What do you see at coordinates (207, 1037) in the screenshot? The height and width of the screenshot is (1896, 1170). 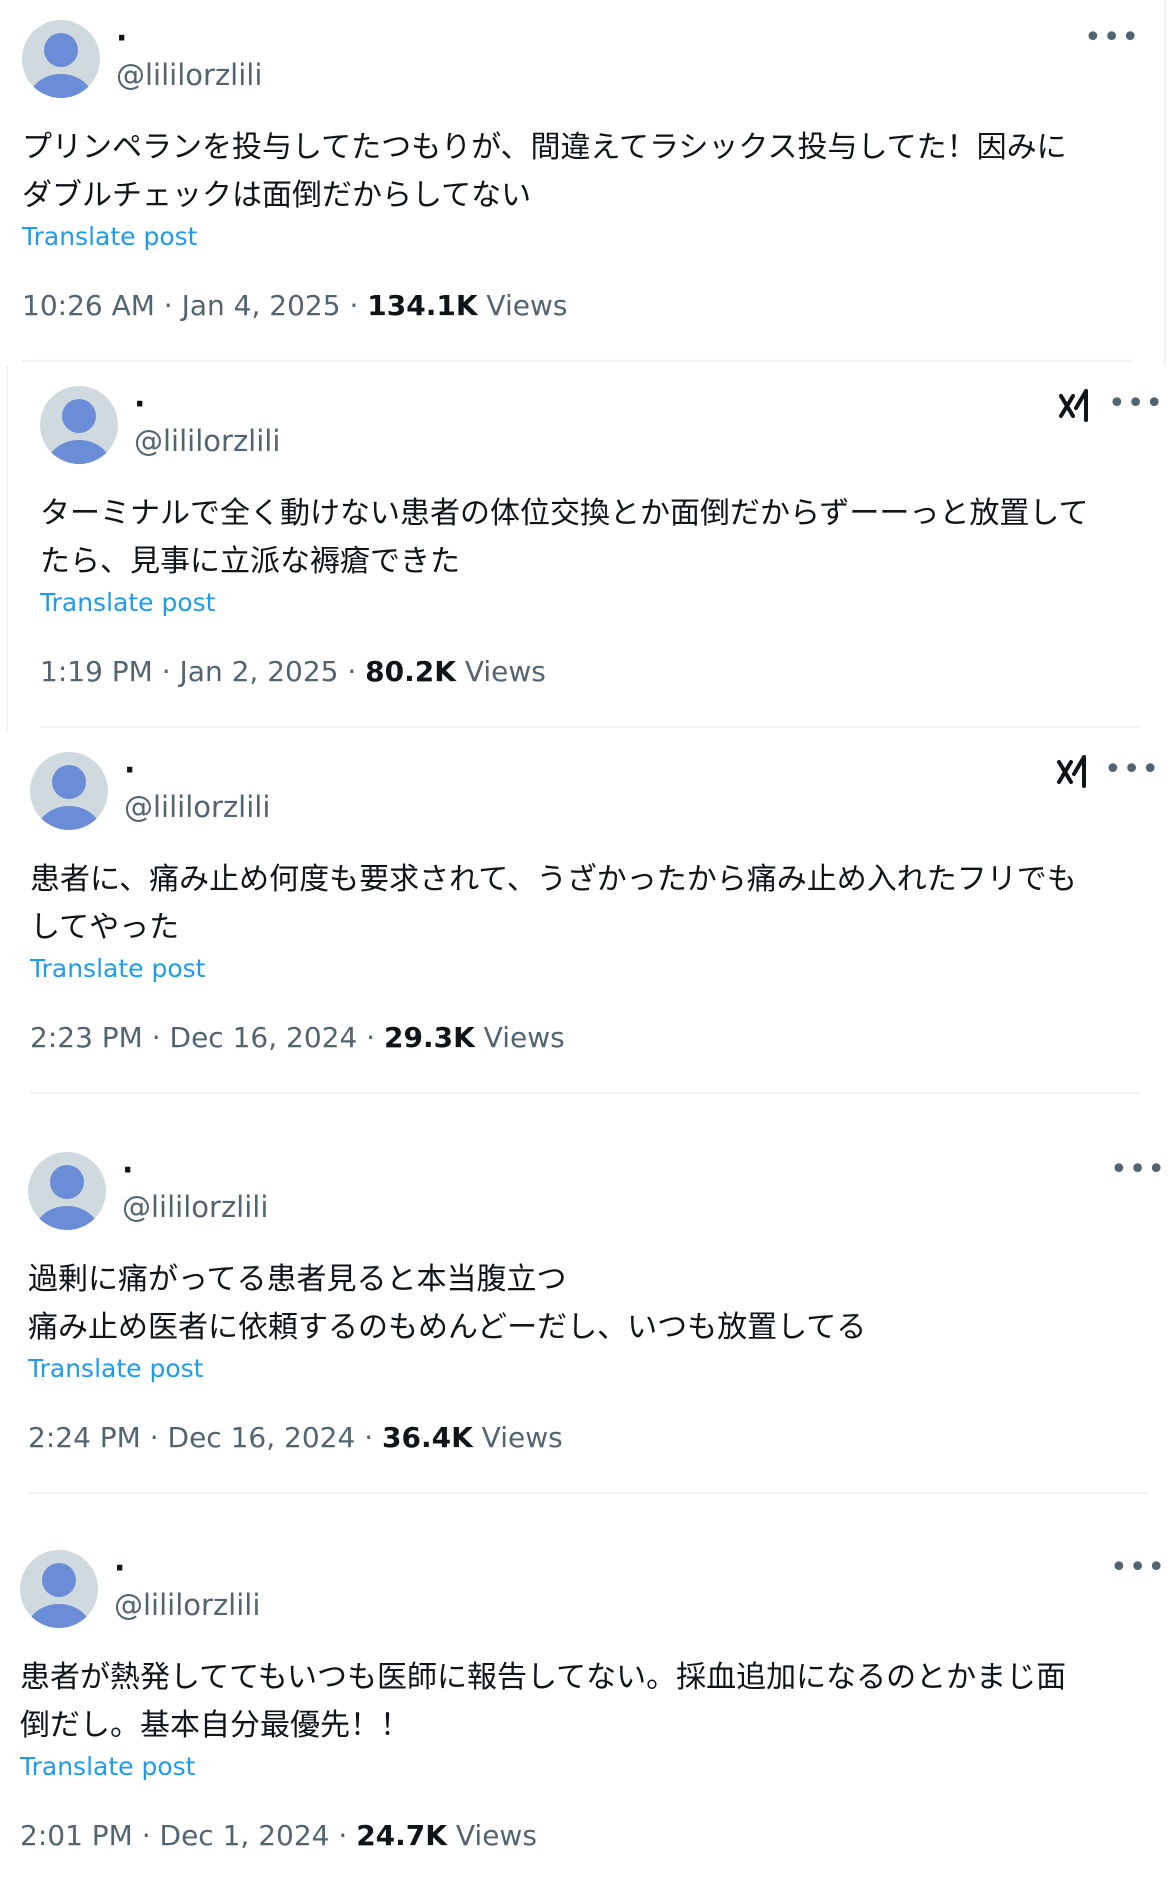 I see `post-timestamp: 2:23 PM · Dec 16, 2024 ·` at bounding box center [207, 1037].